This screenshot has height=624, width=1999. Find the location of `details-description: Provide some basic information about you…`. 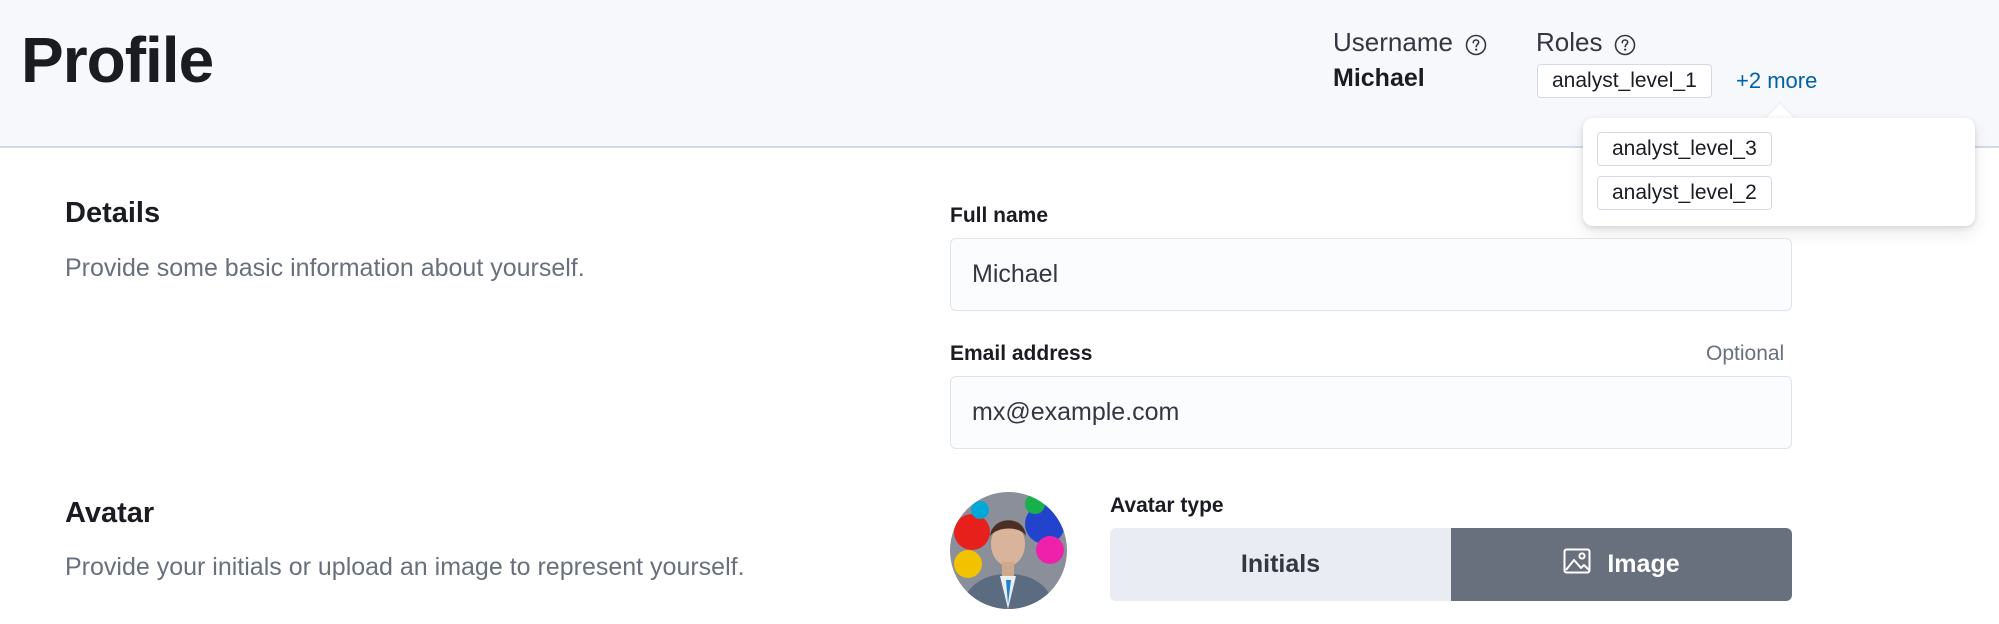

details-description: Provide some basic information about you… is located at coordinates (325, 268).